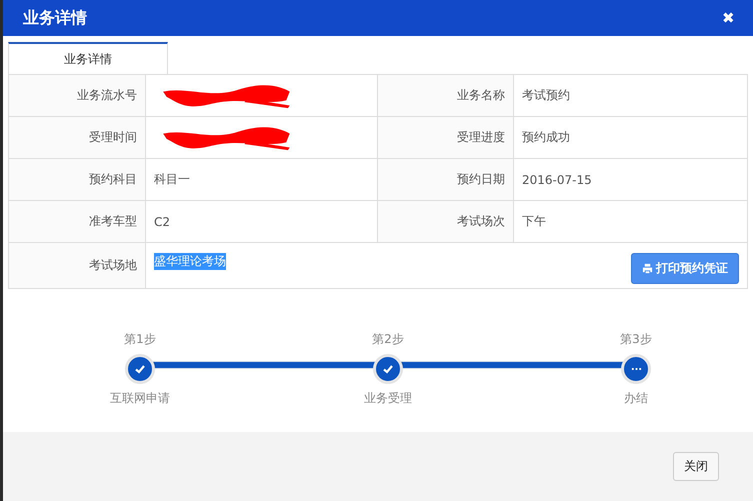 The height and width of the screenshot is (501, 753). What do you see at coordinates (190, 261) in the screenshot?
I see `field-value: 盛华理论考场` at bounding box center [190, 261].